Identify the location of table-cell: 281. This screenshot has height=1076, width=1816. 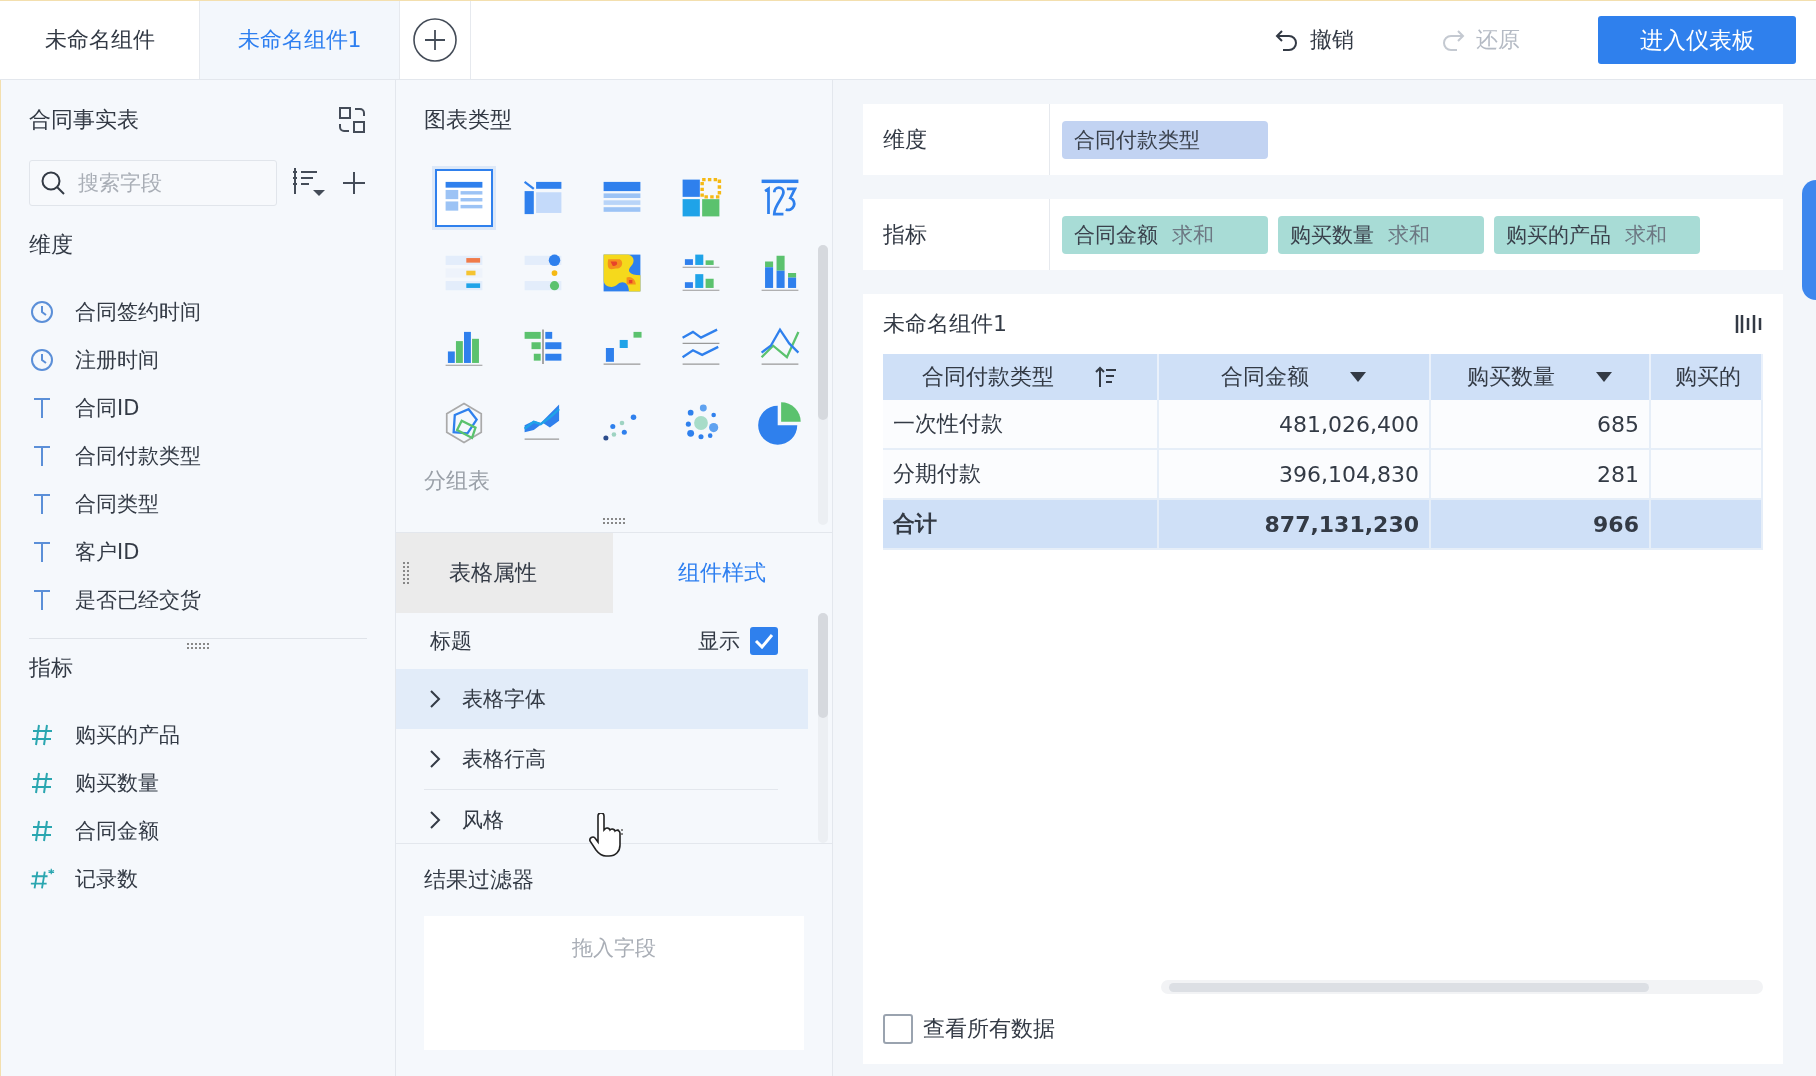
(1540, 474).